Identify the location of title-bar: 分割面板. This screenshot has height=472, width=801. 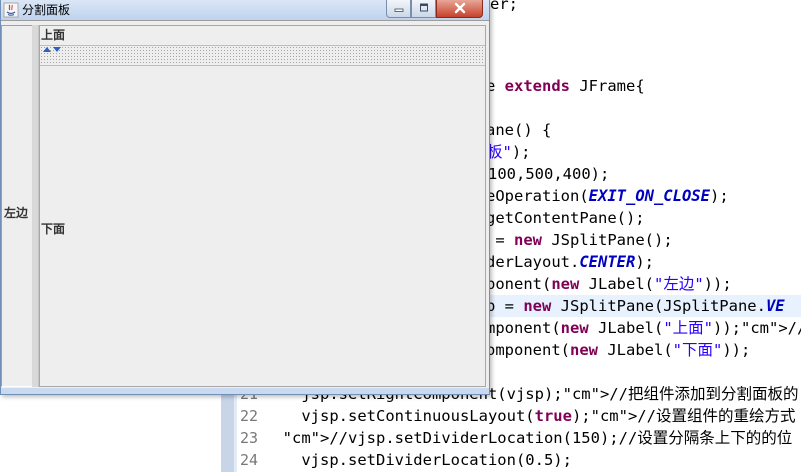
(245, 10).